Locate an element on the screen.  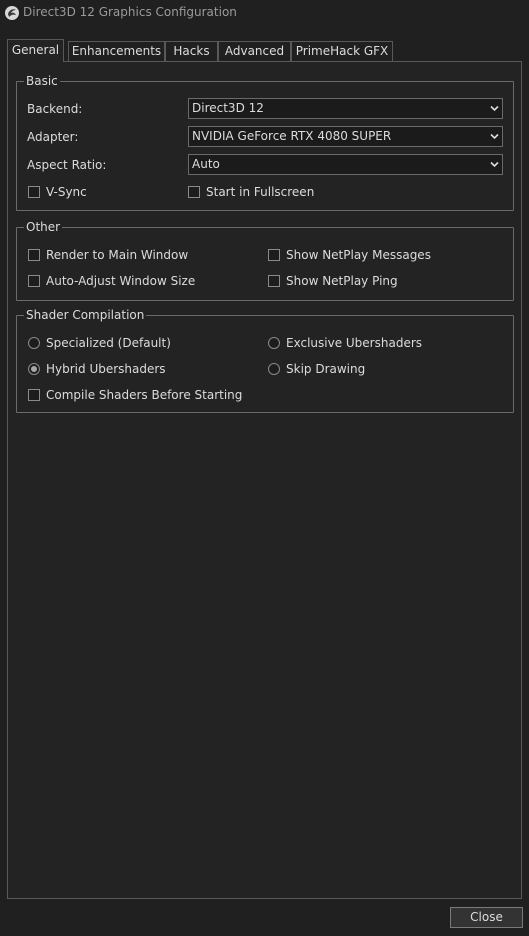
window-title: Direct3D 12 Graphics Configuration is located at coordinates (130, 12).